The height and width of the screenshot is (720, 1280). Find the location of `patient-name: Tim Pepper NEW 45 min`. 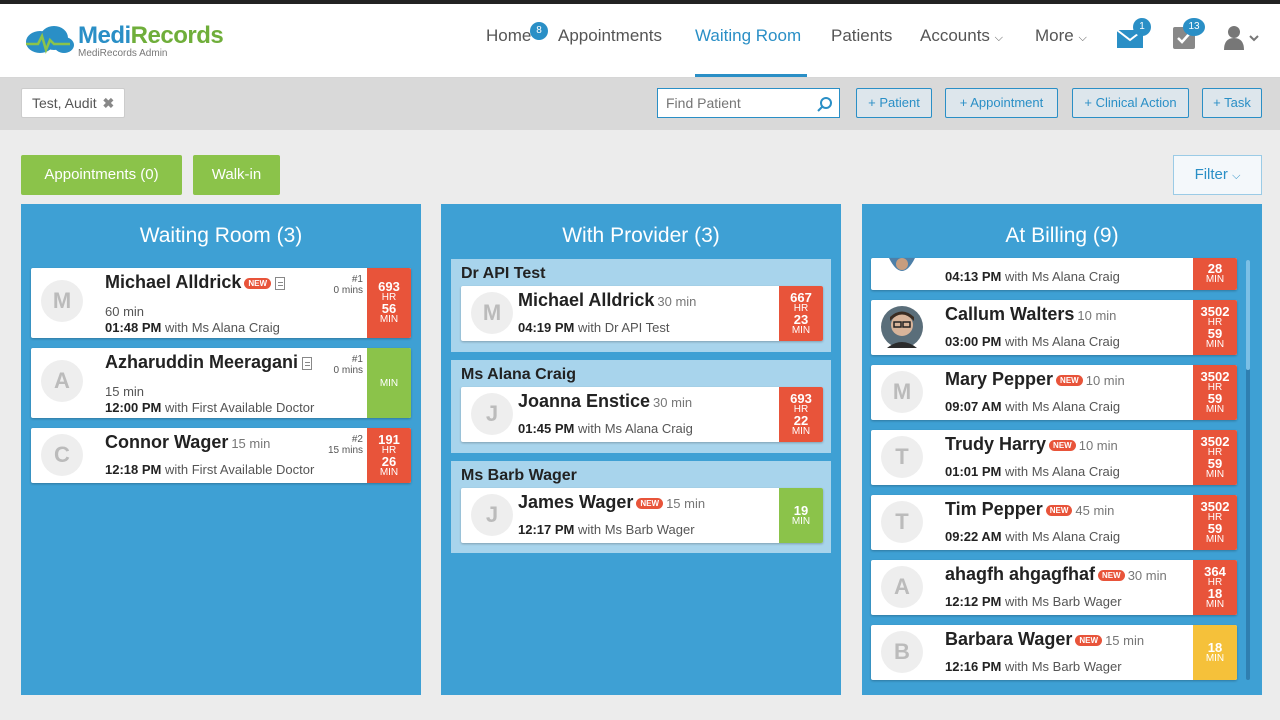

patient-name: Tim Pepper NEW 45 min is located at coordinates (1029, 509).